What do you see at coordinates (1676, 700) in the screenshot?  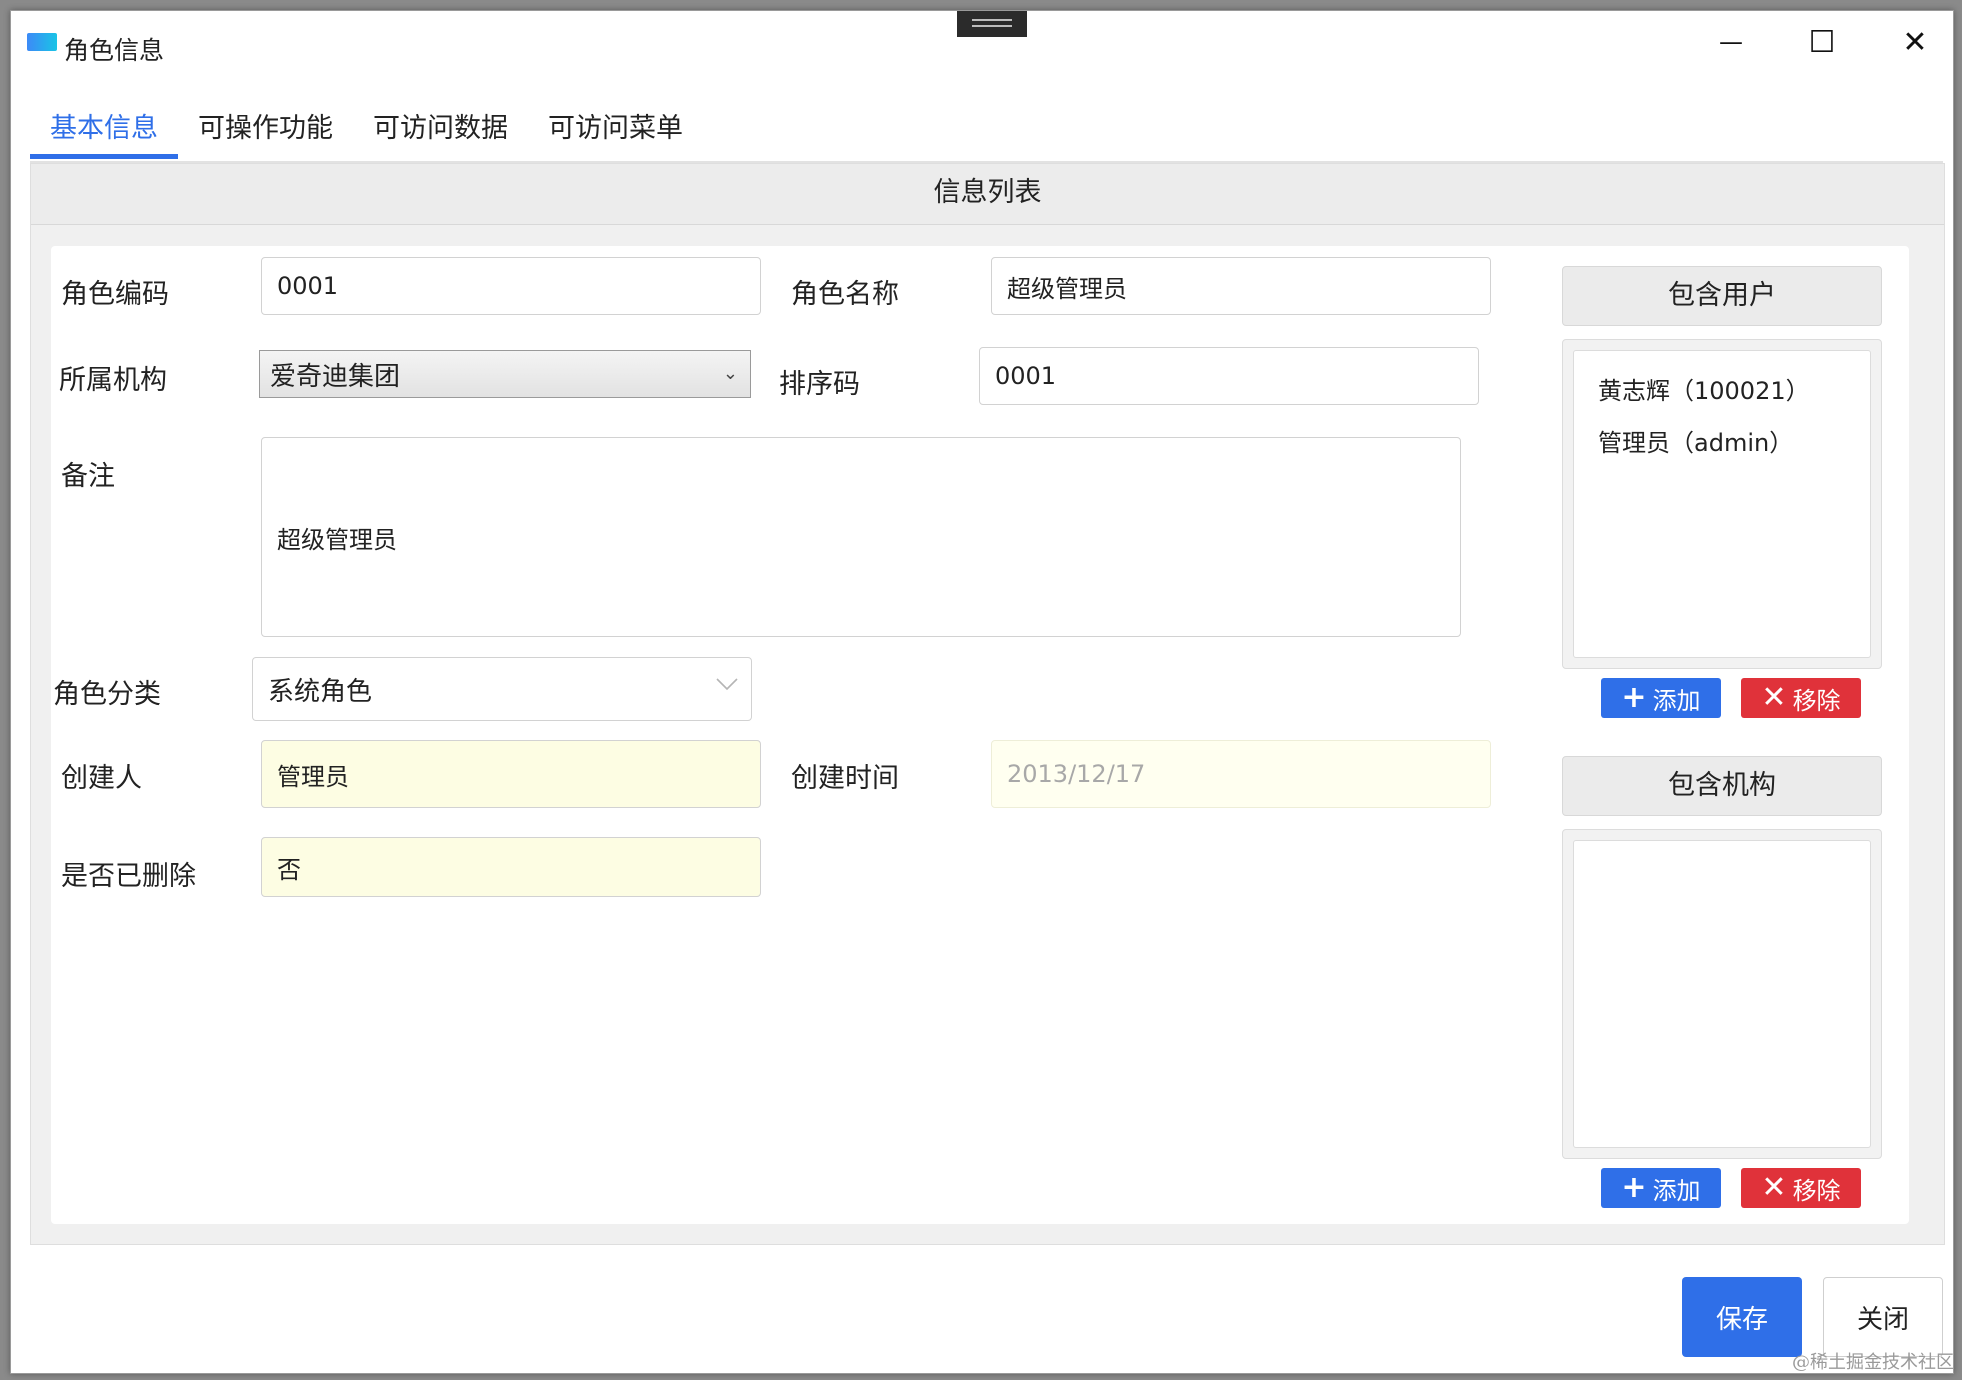 I see `add-user-label: 添加` at bounding box center [1676, 700].